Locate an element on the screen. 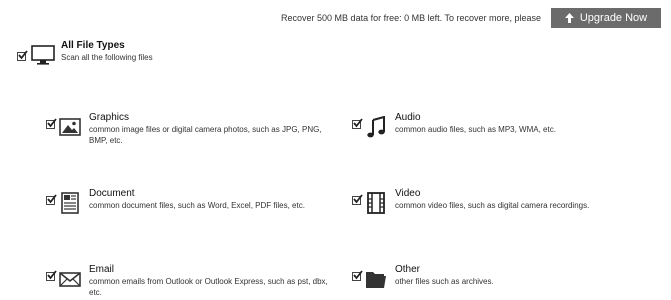  graphics-title: Graphics is located at coordinates (109, 117).